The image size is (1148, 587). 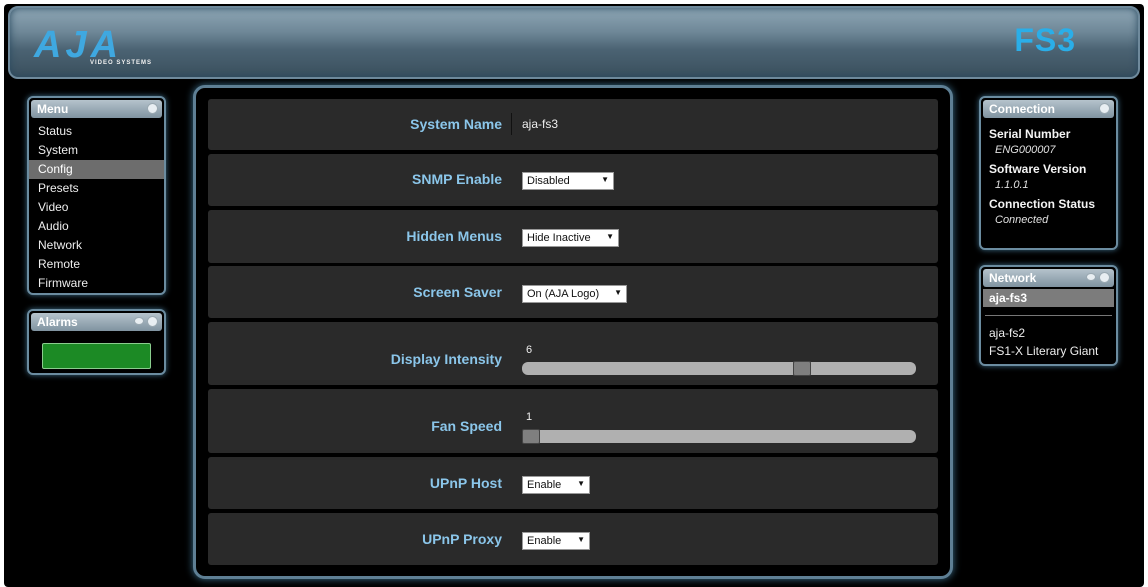 What do you see at coordinates (1013, 278) in the screenshot?
I see `network-title-label: Network` at bounding box center [1013, 278].